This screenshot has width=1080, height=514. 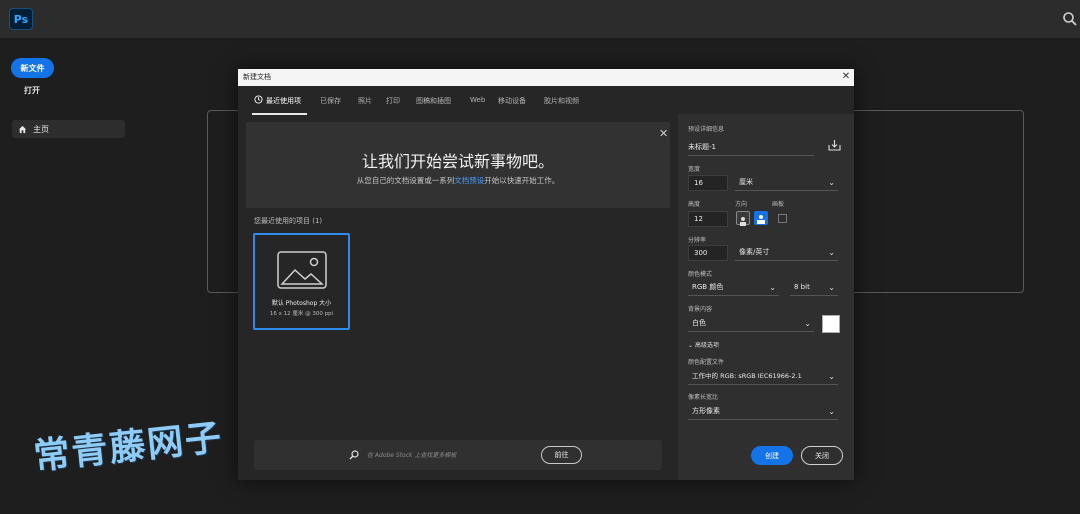 I want to click on close-icon: ✕, so click(x=846, y=77).